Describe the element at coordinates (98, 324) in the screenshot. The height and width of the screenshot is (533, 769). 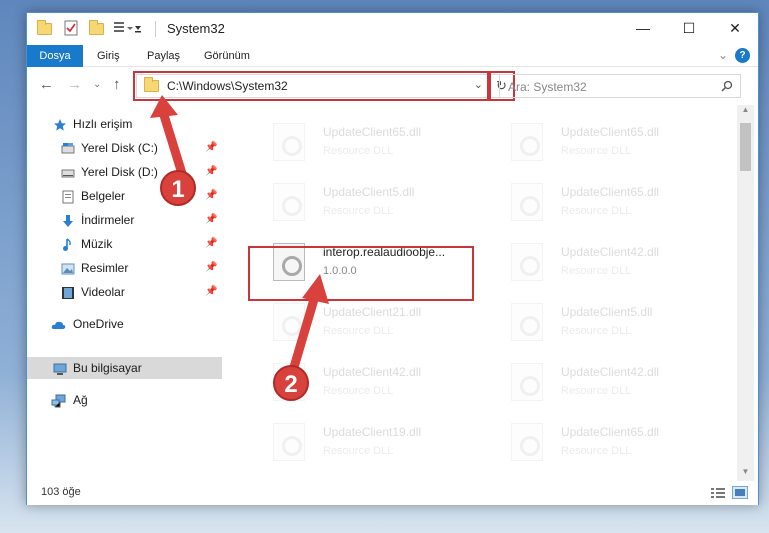
I see `sidebar-item-label: OneDrive` at that location.